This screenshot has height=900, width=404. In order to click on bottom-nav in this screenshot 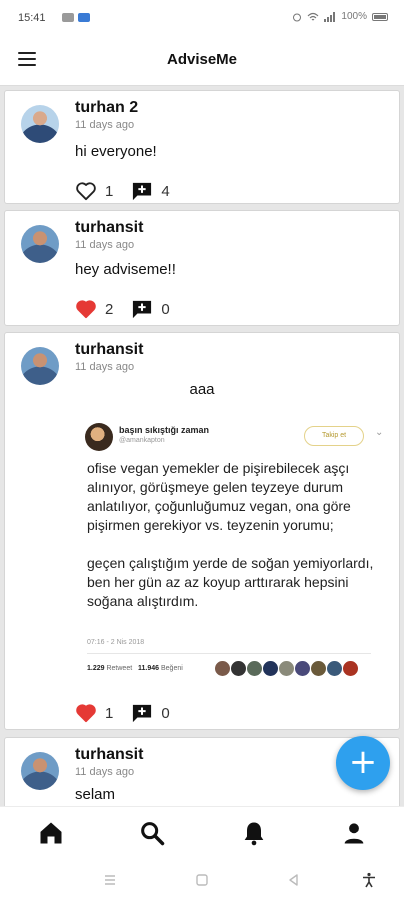, I will do `click(202, 833)`.